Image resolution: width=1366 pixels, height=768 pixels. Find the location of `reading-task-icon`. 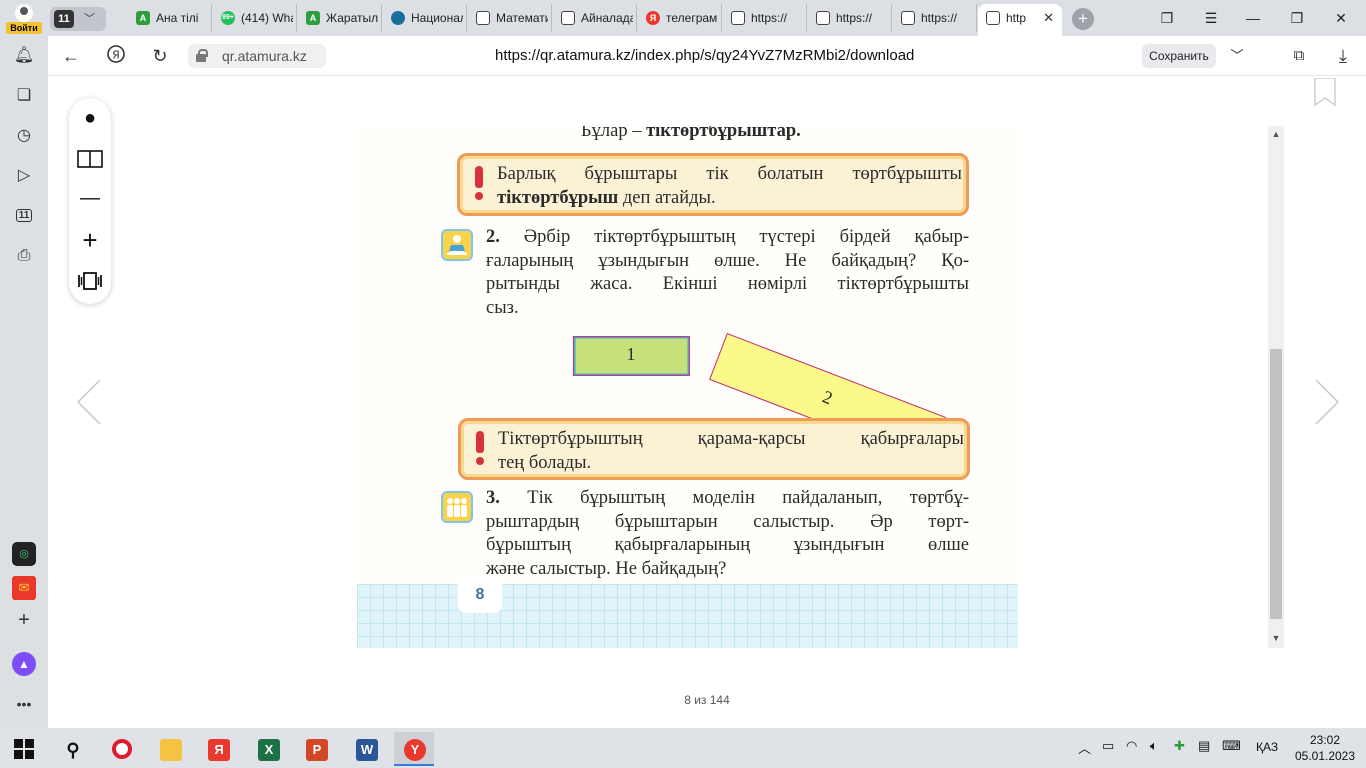

reading-task-icon is located at coordinates (457, 245).